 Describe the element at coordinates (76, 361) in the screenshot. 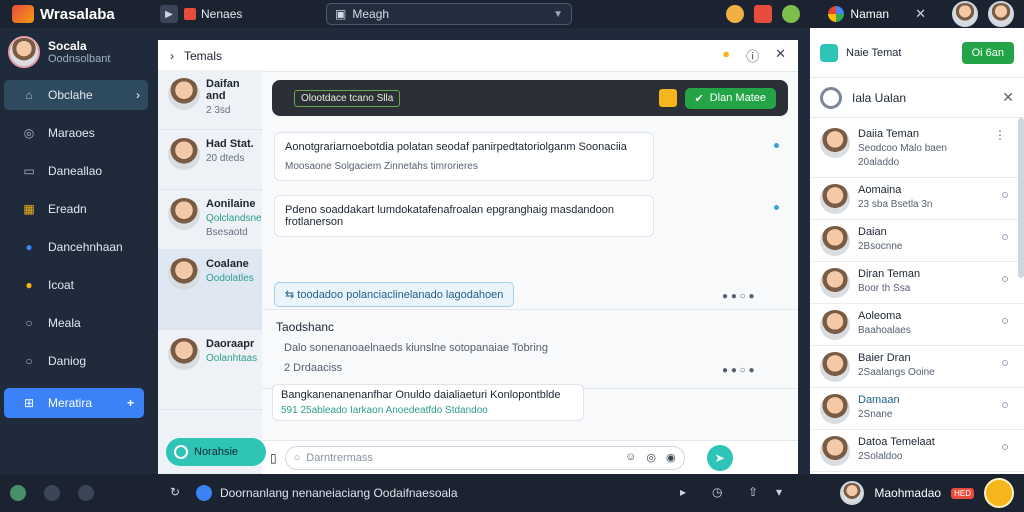

I see `sidebar-item-7: ○ Daniog` at that location.